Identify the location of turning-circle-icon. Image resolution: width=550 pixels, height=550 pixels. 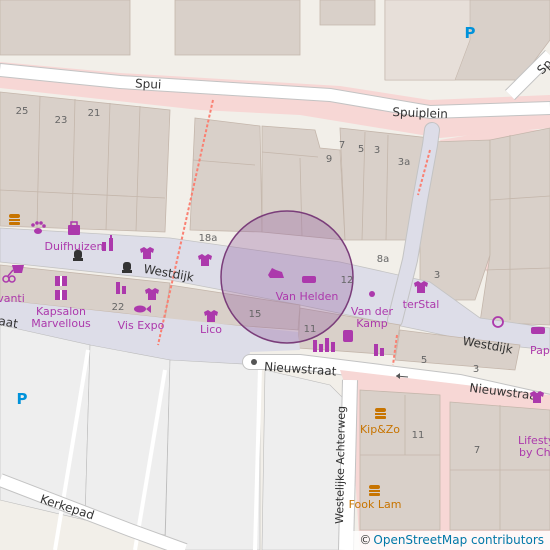
(254, 362).